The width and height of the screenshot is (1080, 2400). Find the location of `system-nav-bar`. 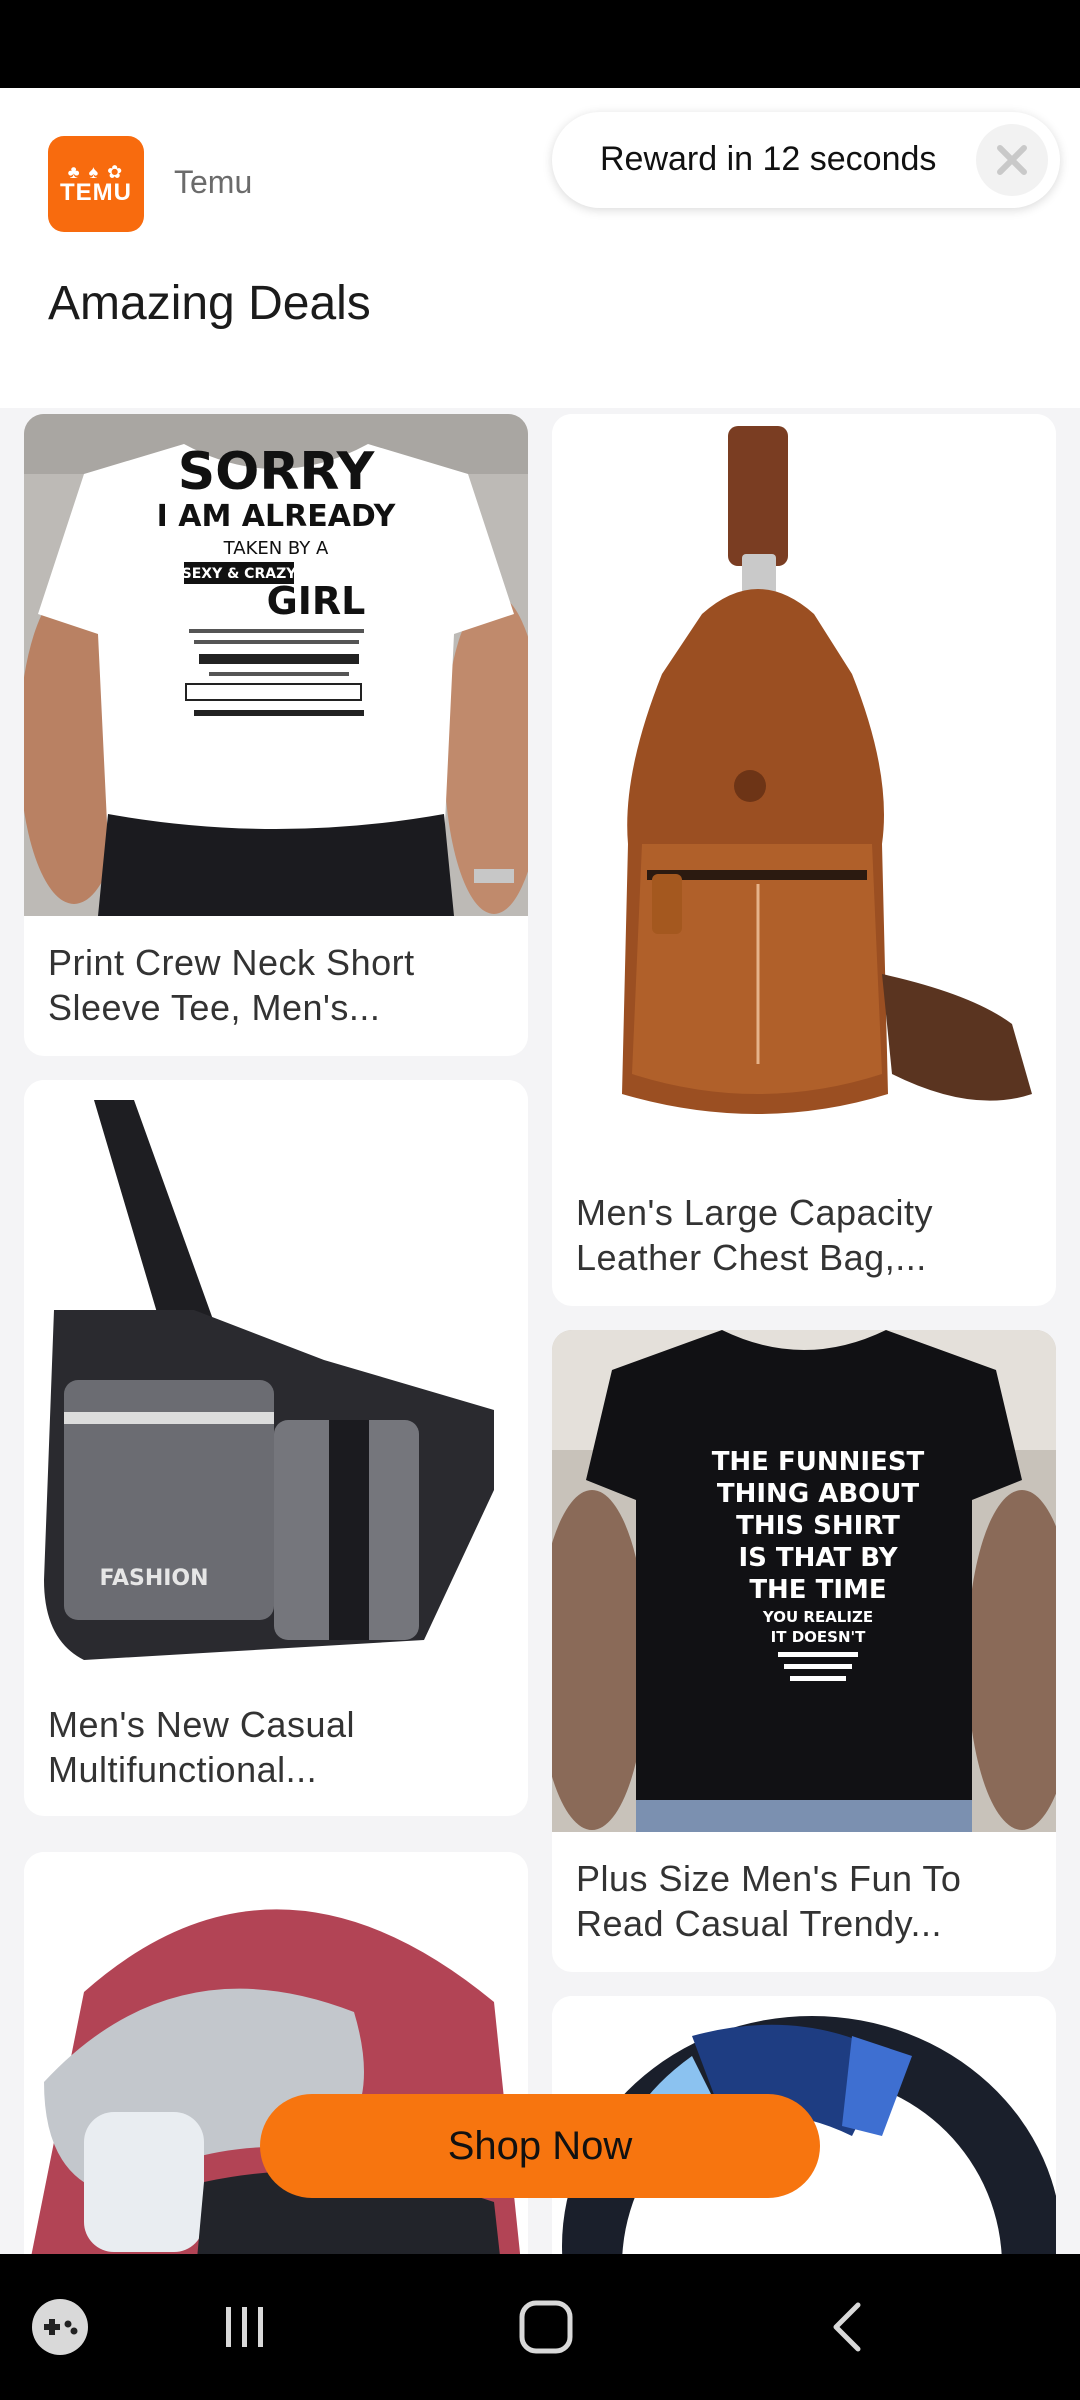

system-nav-bar is located at coordinates (540, 2327).